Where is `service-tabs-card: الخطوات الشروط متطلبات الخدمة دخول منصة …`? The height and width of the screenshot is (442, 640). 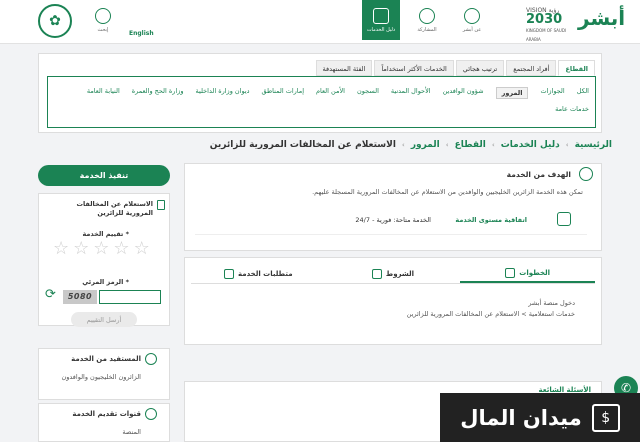 service-tabs-card: الخطوات الشروط متطلبات الخدمة دخول منصة … is located at coordinates (393, 301).